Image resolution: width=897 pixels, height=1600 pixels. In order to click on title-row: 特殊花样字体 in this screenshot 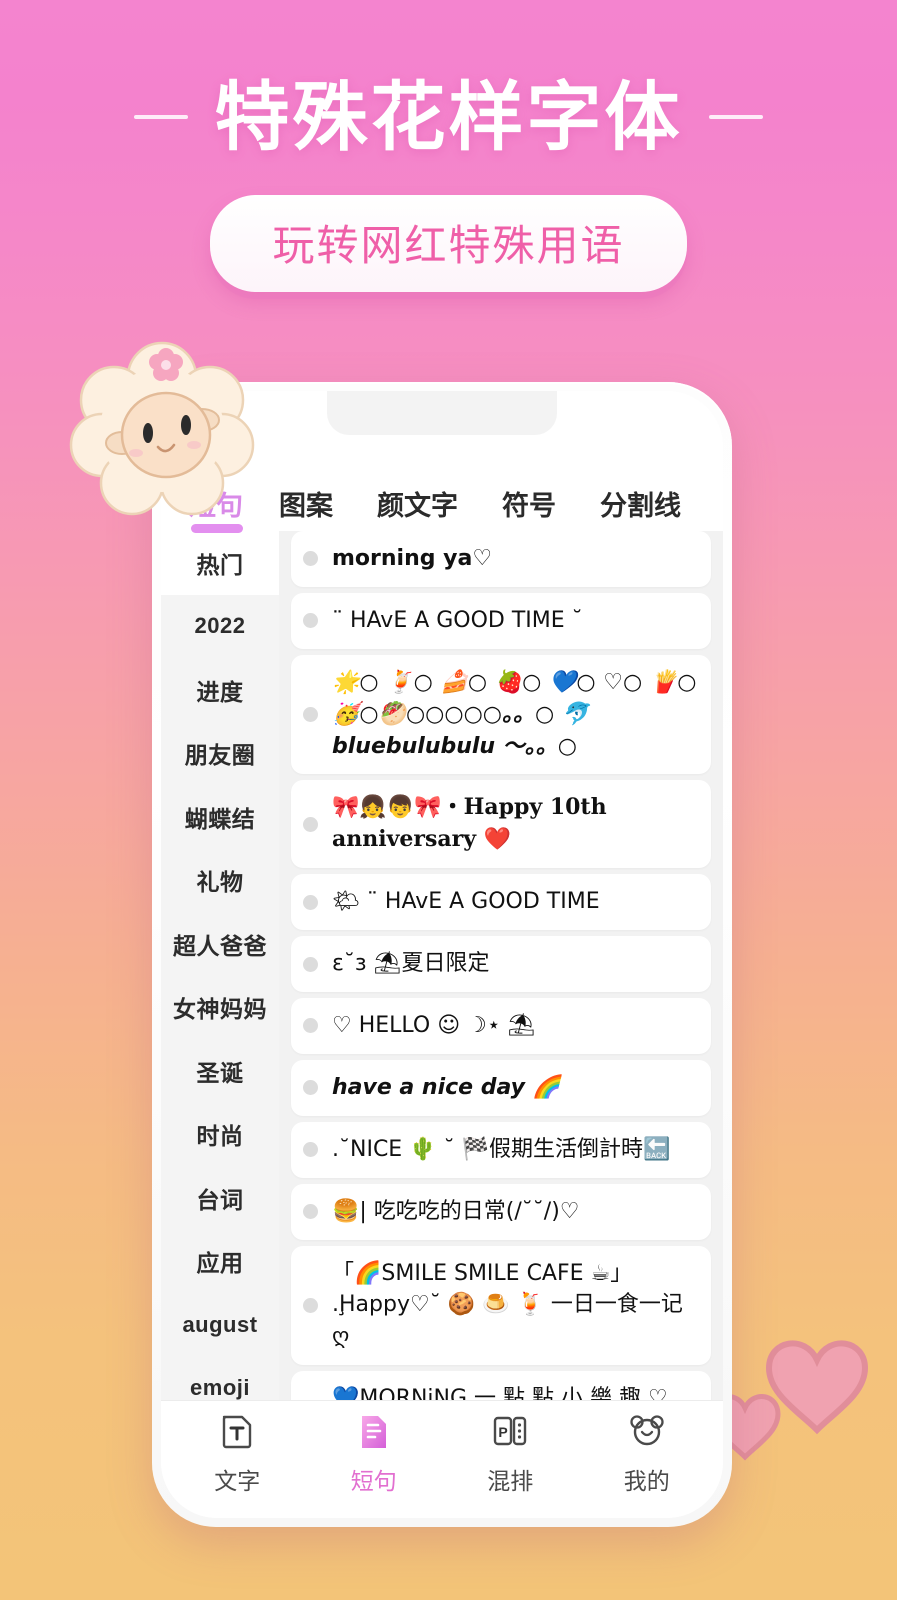, I will do `click(448, 117)`.